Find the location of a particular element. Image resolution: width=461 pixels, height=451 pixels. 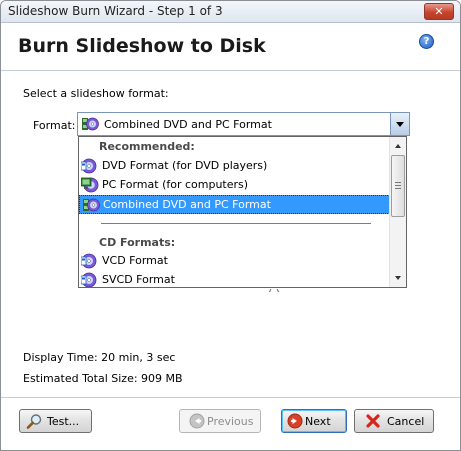

dropdown-button is located at coordinates (399, 124).